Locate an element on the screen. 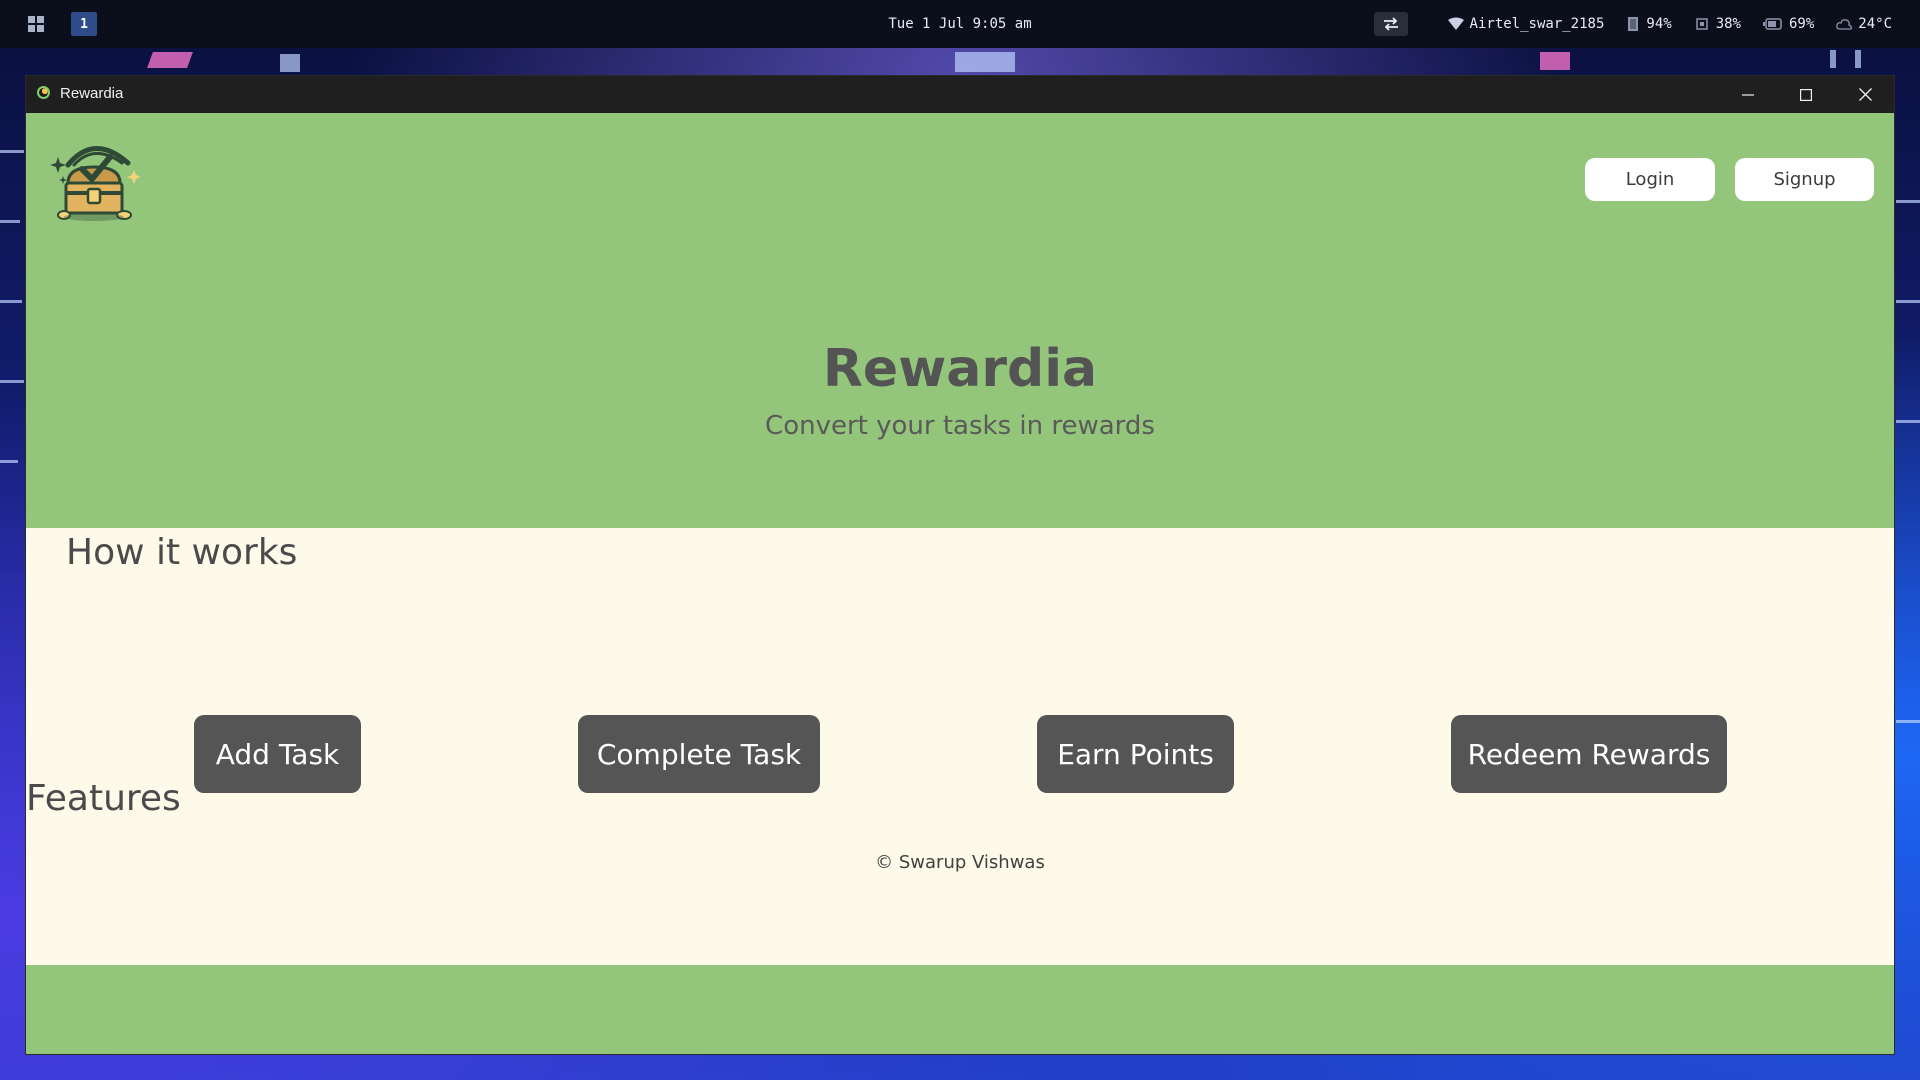 Image resolution: width=1920 pixels, height=1080 pixels. auth-buttons: Login Signup is located at coordinates (1729, 179).